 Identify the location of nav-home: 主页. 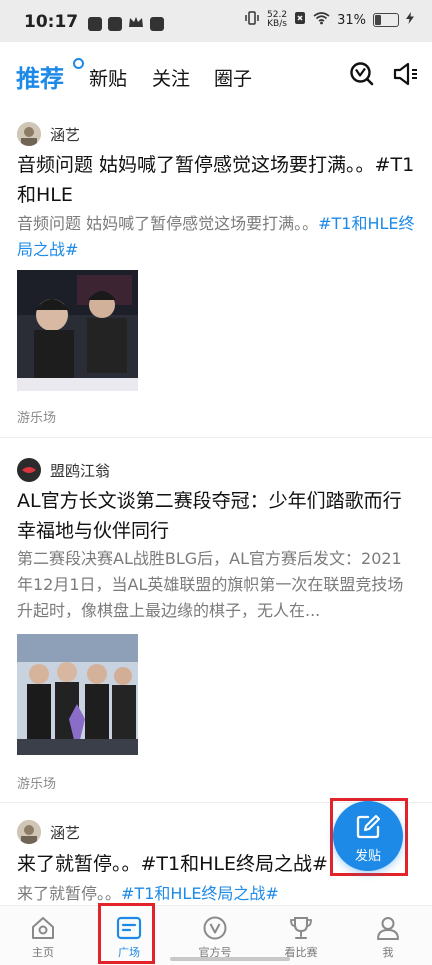
(43, 935).